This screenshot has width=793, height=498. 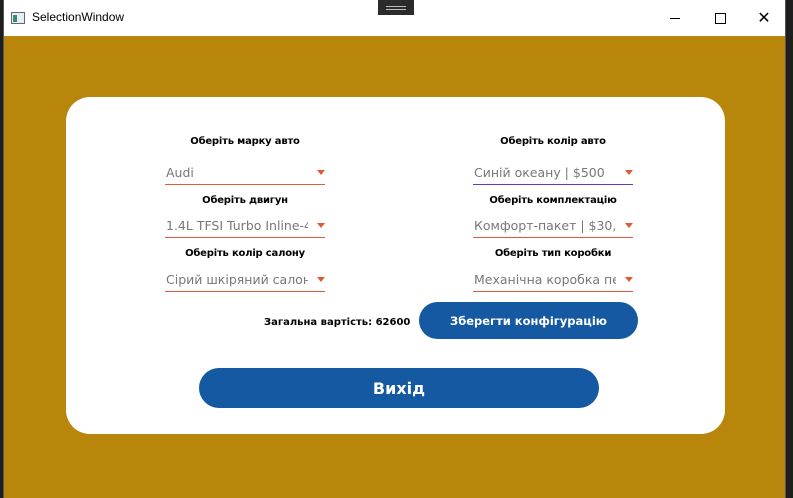 I want to click on color-value: Синій океану | $500, so click(x=539, y=172).